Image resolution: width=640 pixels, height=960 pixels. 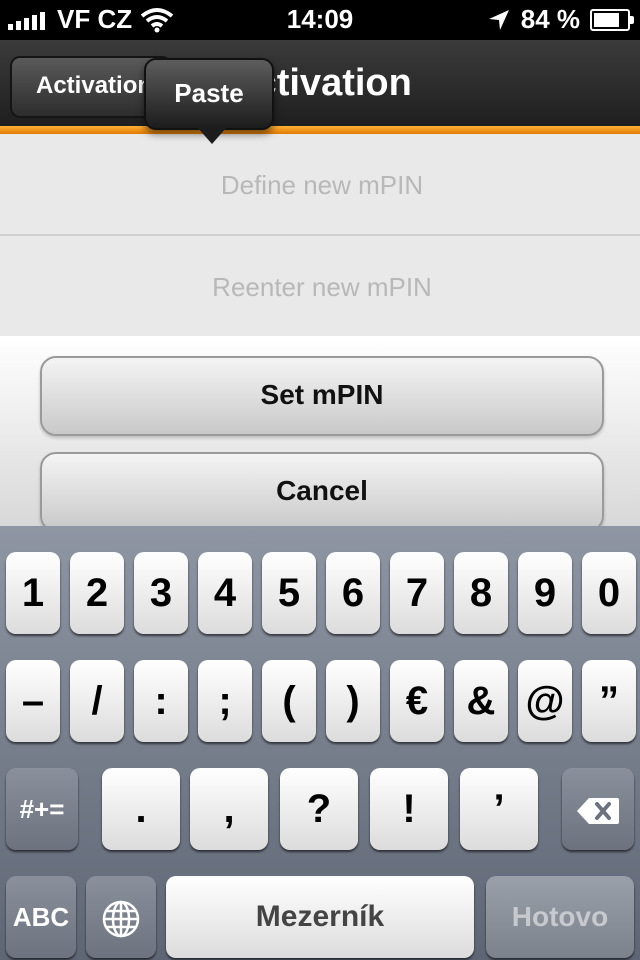 I want to click on key-ampersand: &, so click(x=481, y=701).